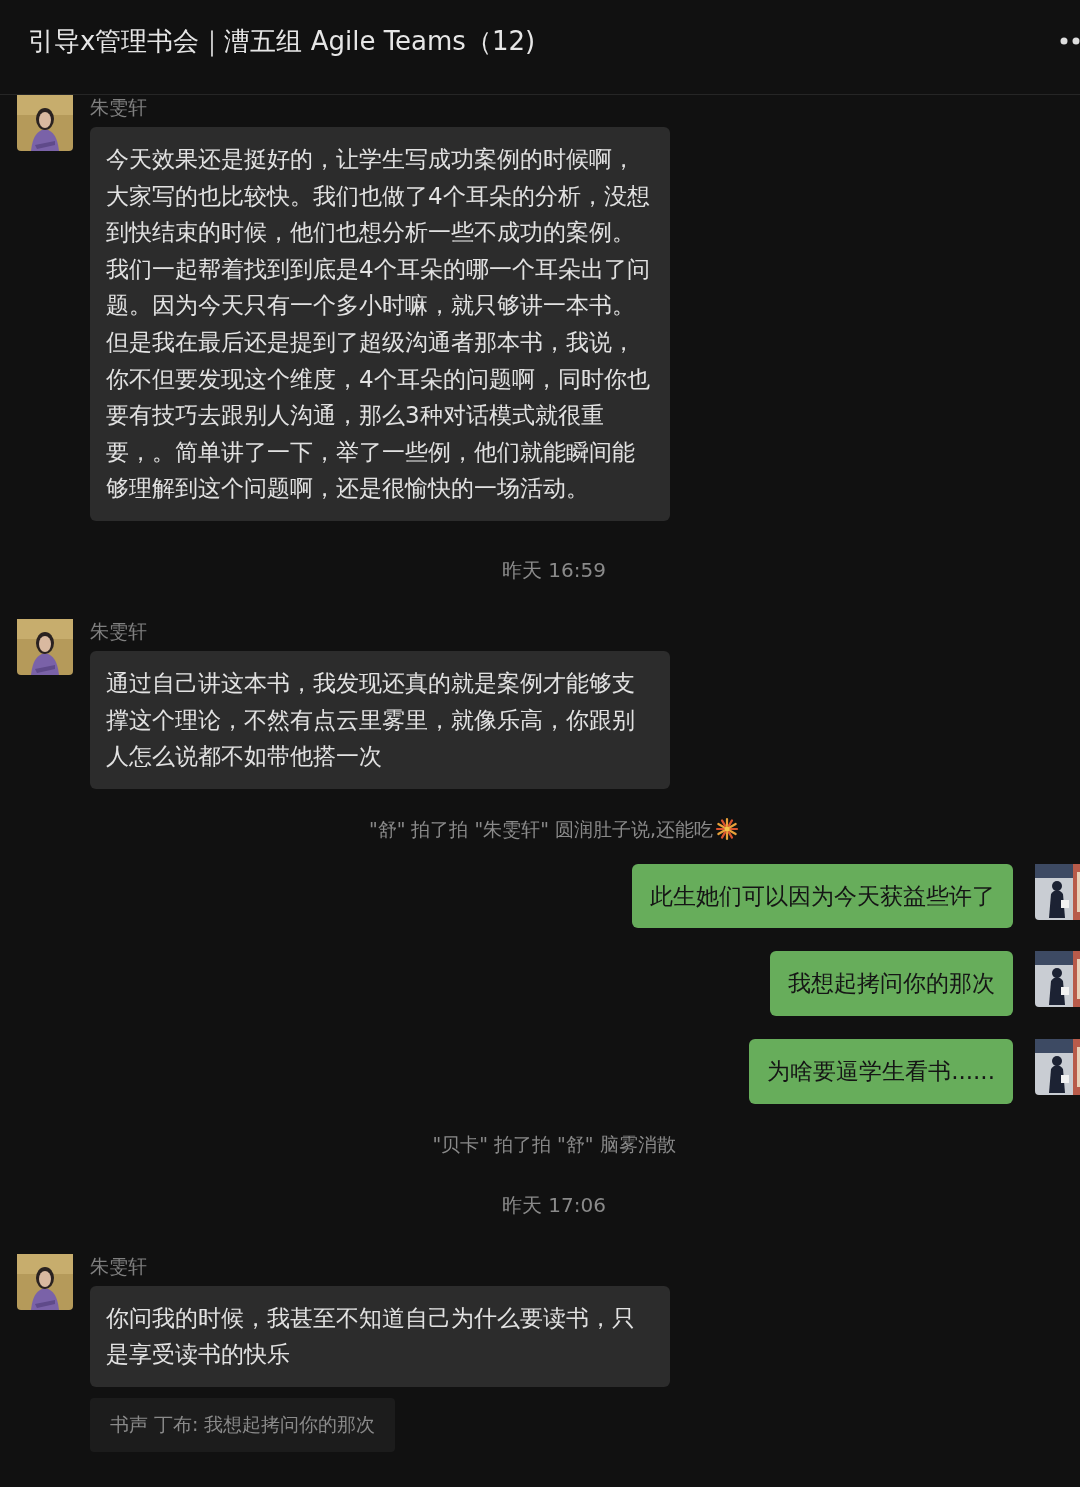 This screenshot has width=1080, height=1487. Describe the element at coordinates (243, 1424) in the screenshot. I see `quoted-message: 书声 丁布: 我想起拷问你的那次` at that location.